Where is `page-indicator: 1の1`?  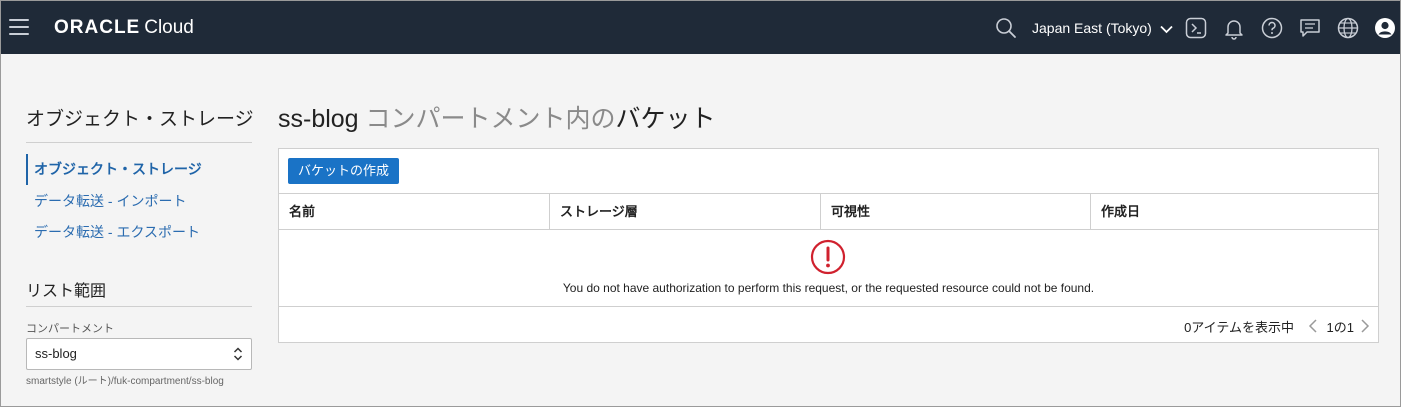 page-indicator: 1の1 is located at coordinates (1340, 327).